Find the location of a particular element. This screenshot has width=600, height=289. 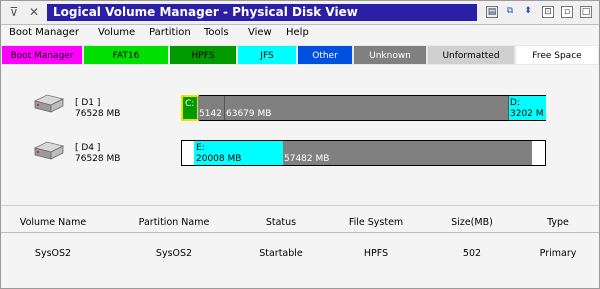

disk-d1-name: [ D1 ] is located at coordinates (88, 103).